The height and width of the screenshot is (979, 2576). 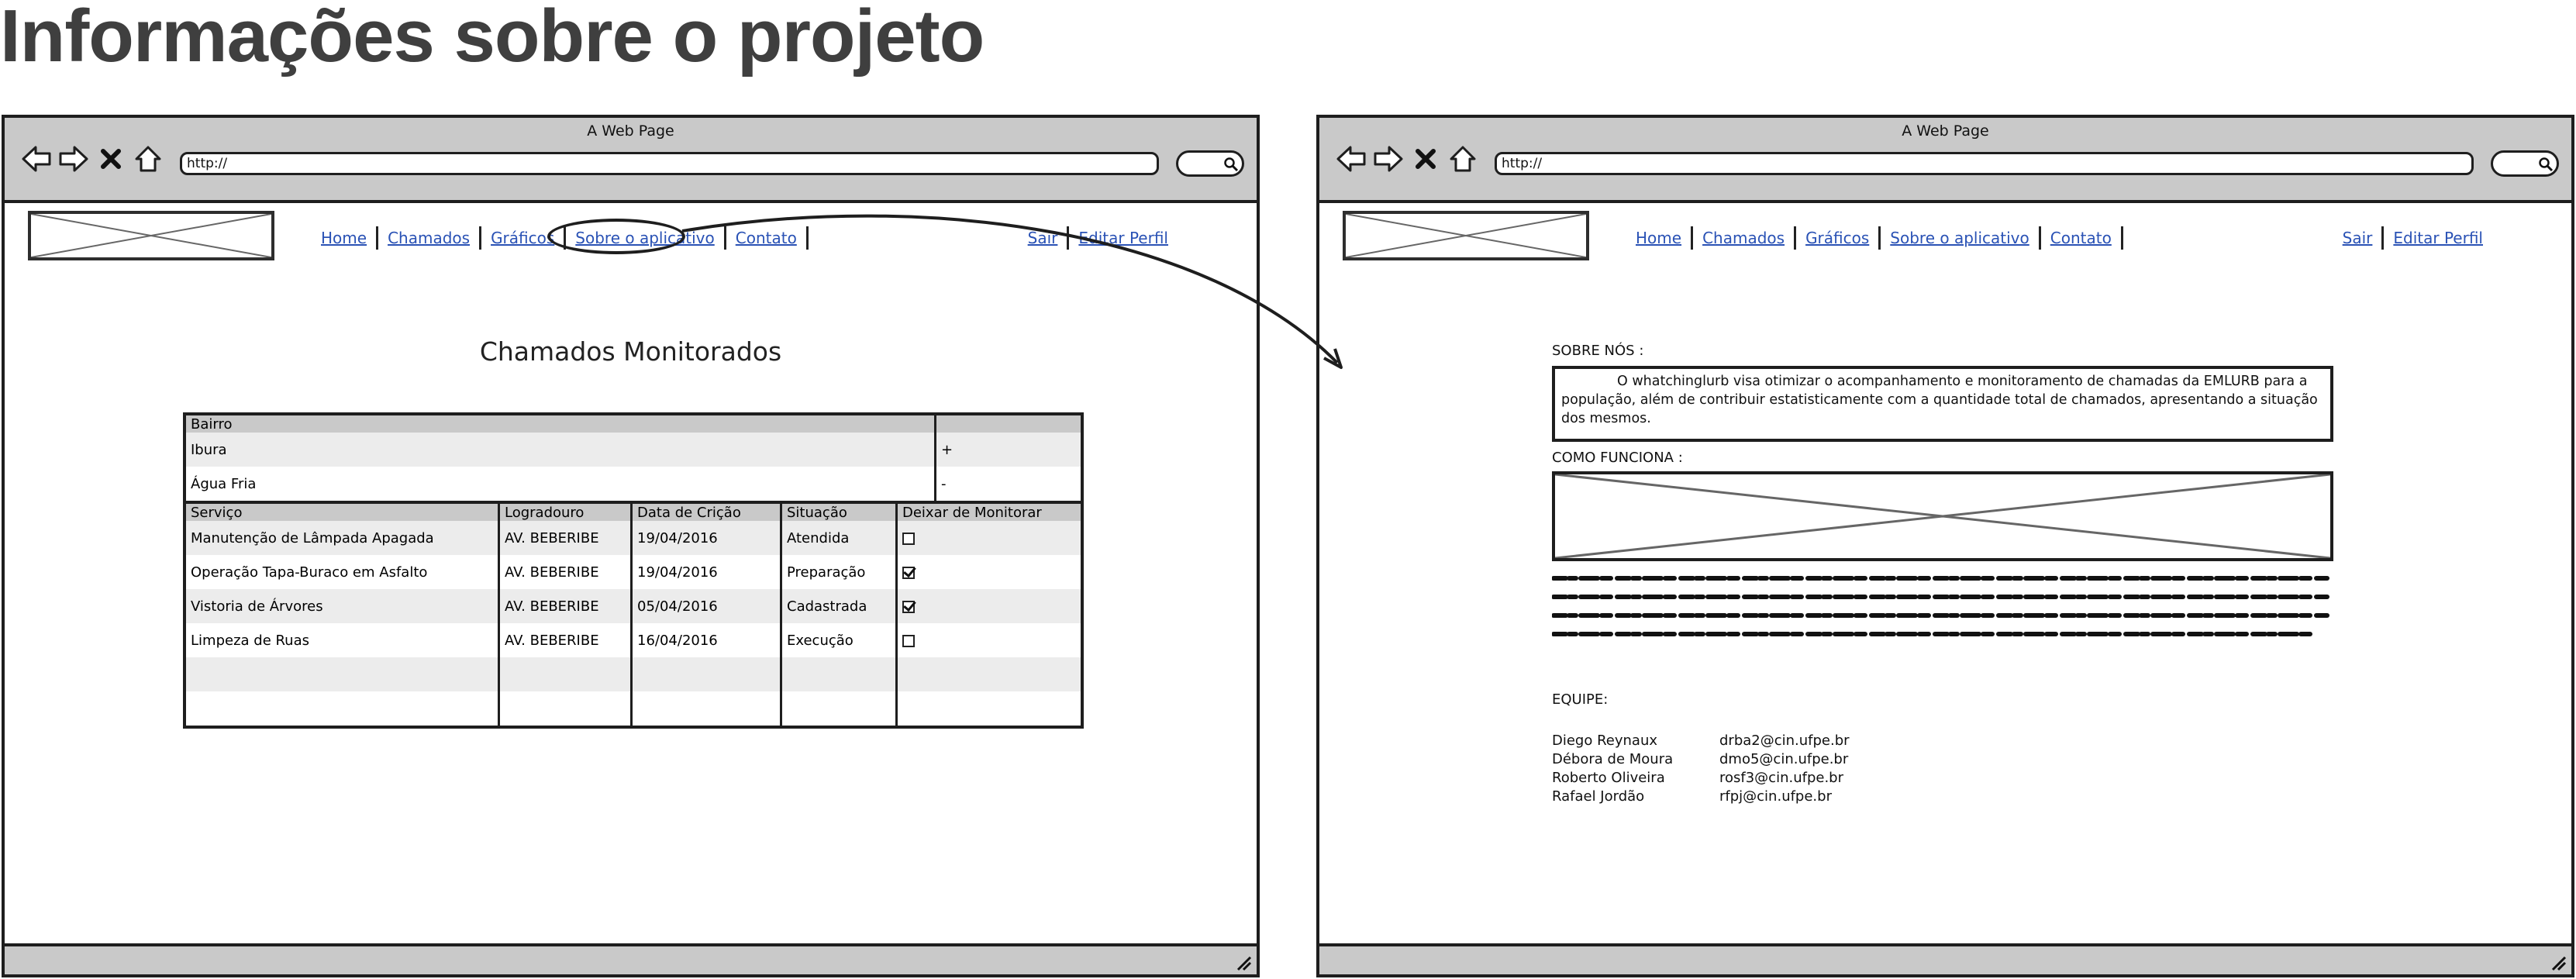 I want to click on cell-situacao: Execução, so click(x=838, y=640).